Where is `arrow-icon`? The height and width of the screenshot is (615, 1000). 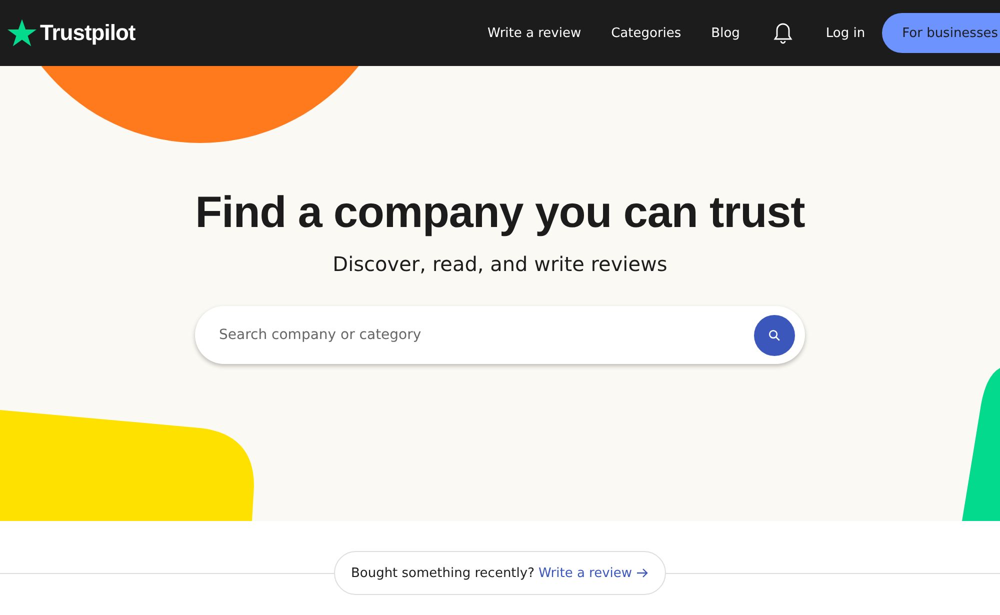
arrow-icon is located at coordinates (643, 573).